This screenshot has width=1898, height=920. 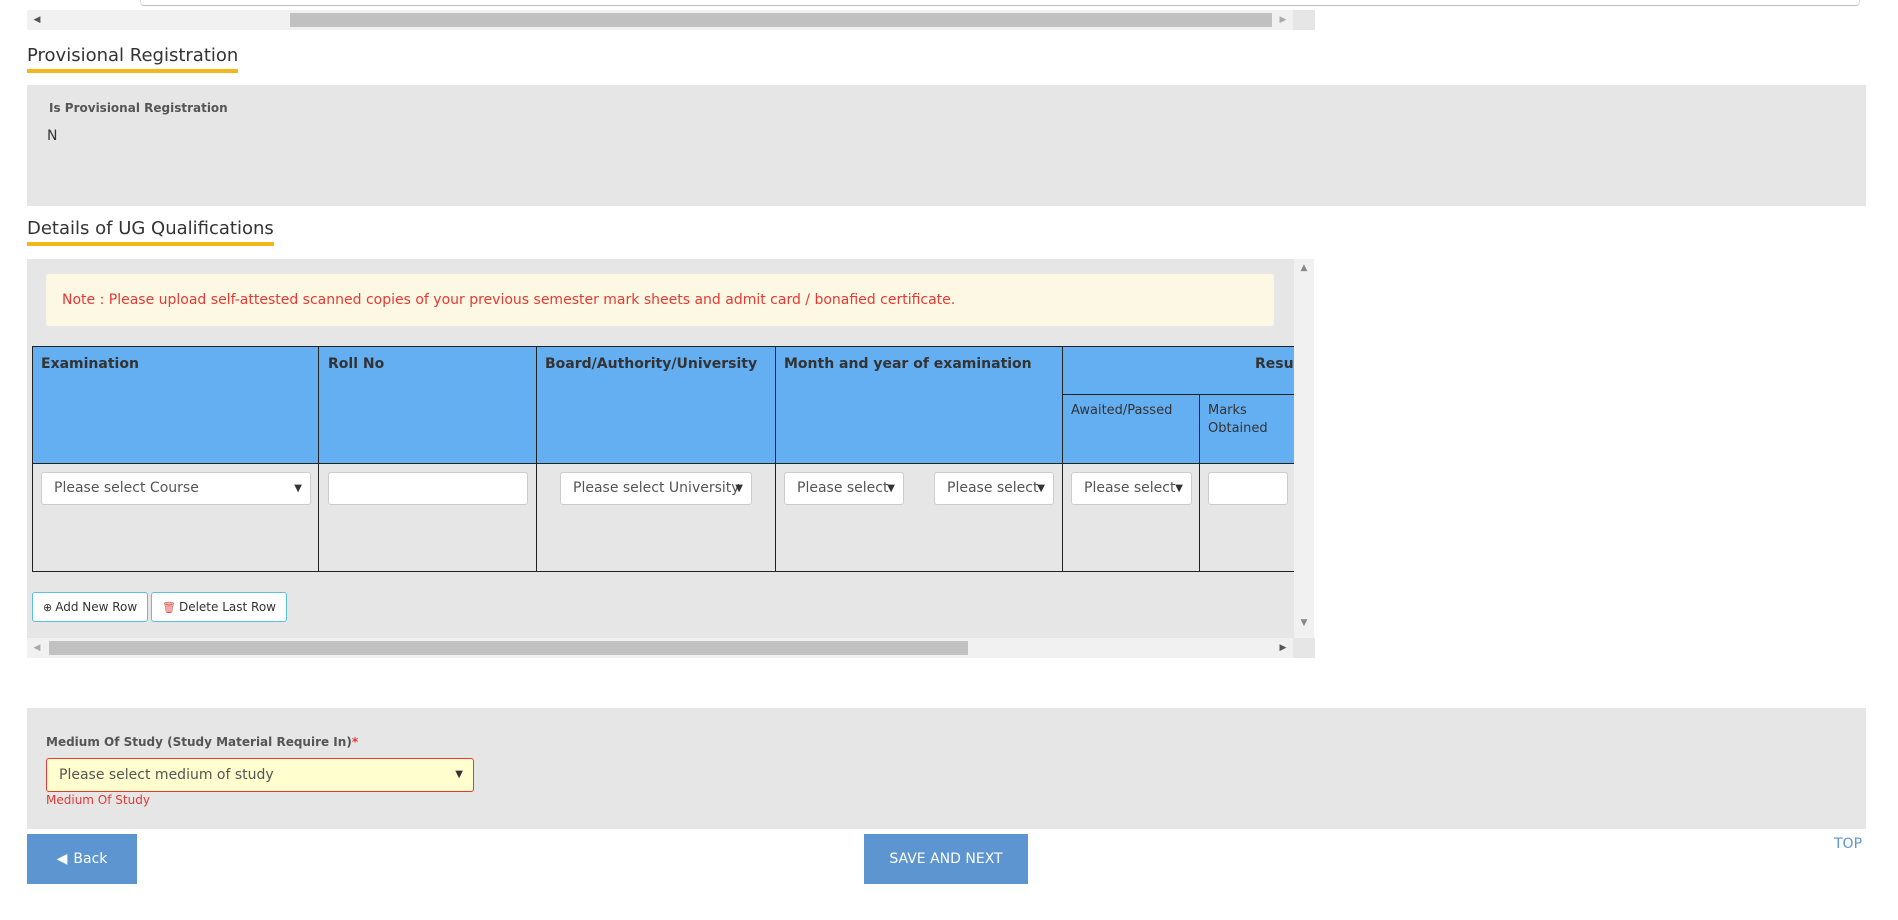 I want to click on add-row-button: ⊕ Add New Row, so click(x=90, y=607).